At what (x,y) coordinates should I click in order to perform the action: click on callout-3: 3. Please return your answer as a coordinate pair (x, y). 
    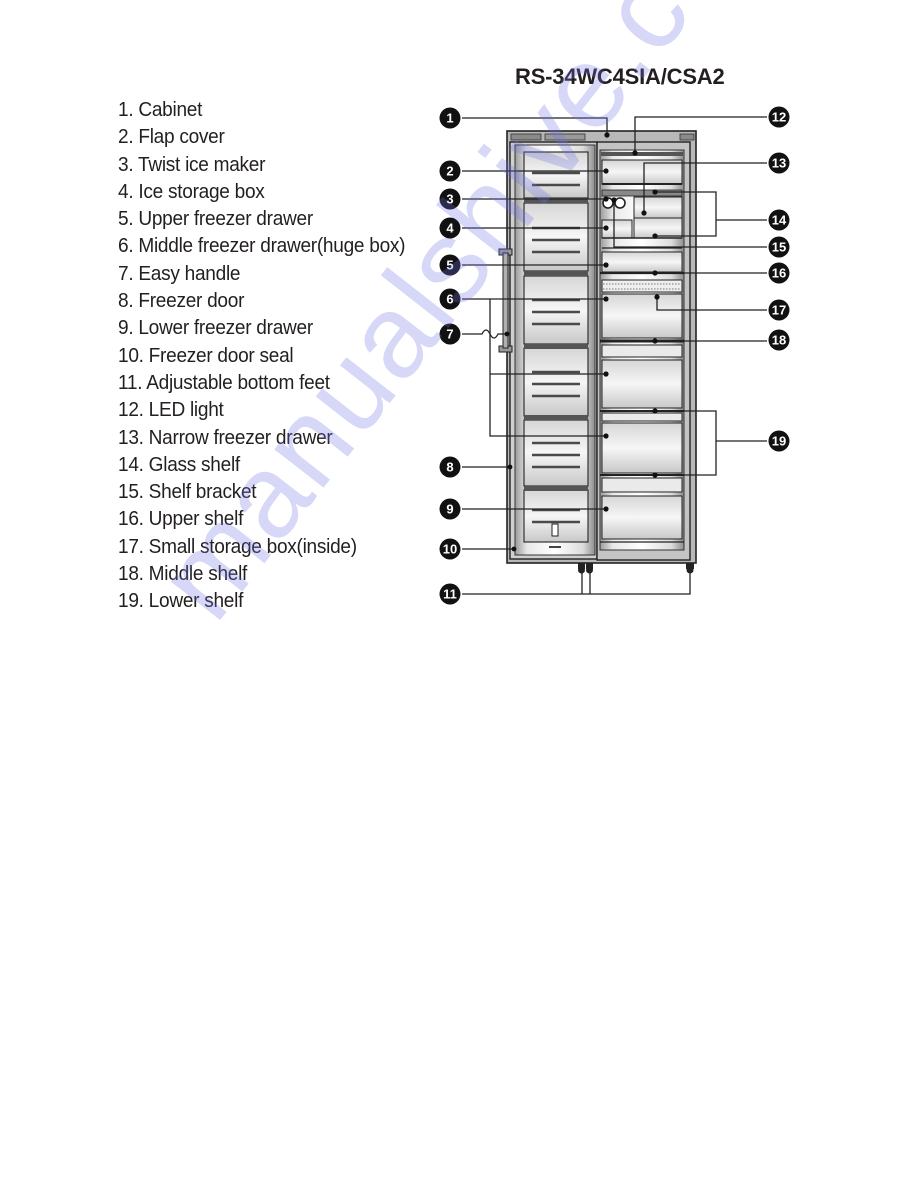
    Looking at the image, I should click on (450, 199).